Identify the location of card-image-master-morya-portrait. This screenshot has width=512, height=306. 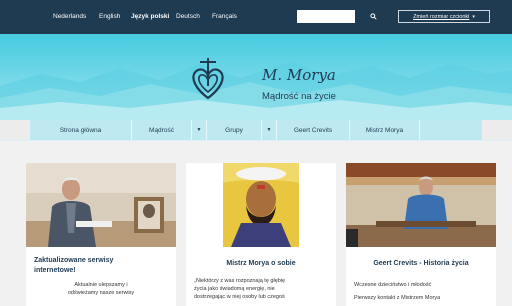
(261, 205).